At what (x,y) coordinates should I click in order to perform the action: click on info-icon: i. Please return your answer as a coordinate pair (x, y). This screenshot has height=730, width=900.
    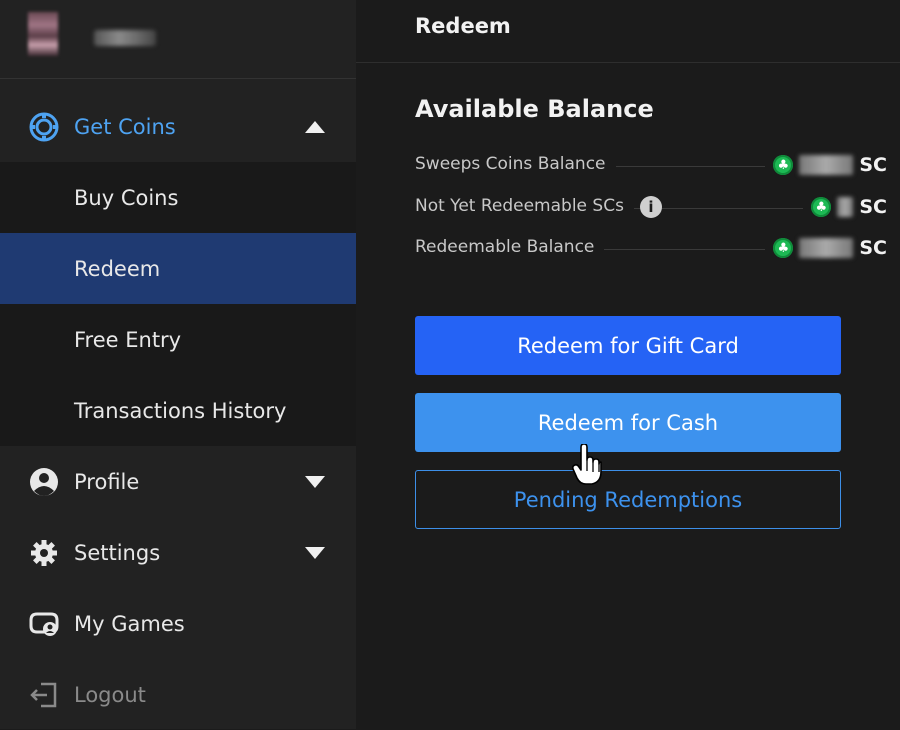
    Looking at the image, I should click on (651, 207).